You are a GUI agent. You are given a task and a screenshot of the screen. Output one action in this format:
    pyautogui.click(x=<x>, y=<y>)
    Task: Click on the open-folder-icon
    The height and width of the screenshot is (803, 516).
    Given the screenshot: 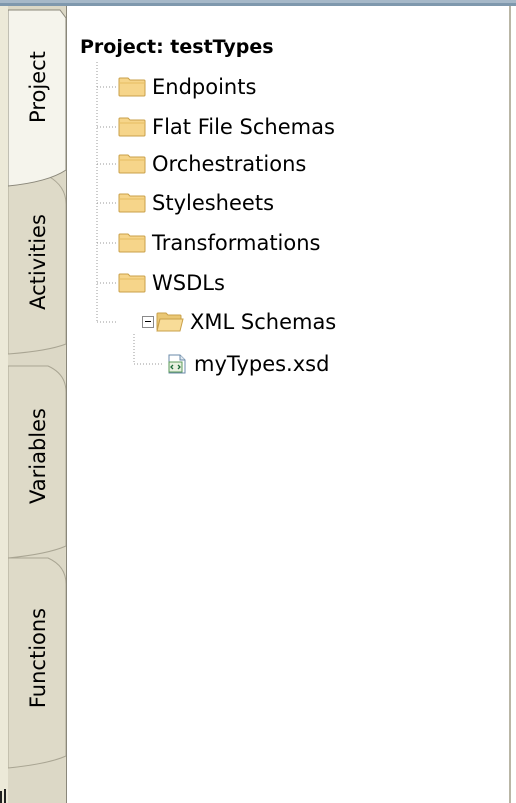 What is the action you would take?
    pyautogui.click(x=170, y=322)
    